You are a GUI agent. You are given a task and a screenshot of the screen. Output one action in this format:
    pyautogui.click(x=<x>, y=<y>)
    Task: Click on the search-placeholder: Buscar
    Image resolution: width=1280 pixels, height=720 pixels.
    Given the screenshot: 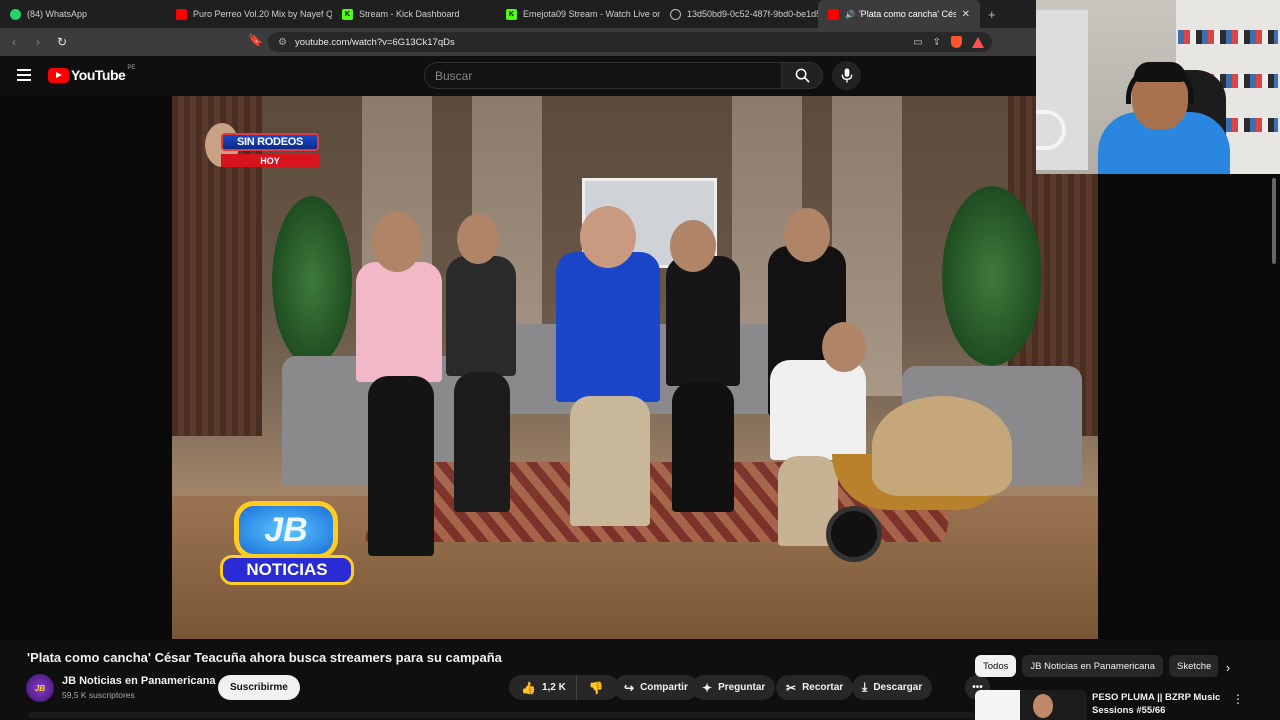 What is the action you would take?
    pyautogui.click(x=454, y=75)
    